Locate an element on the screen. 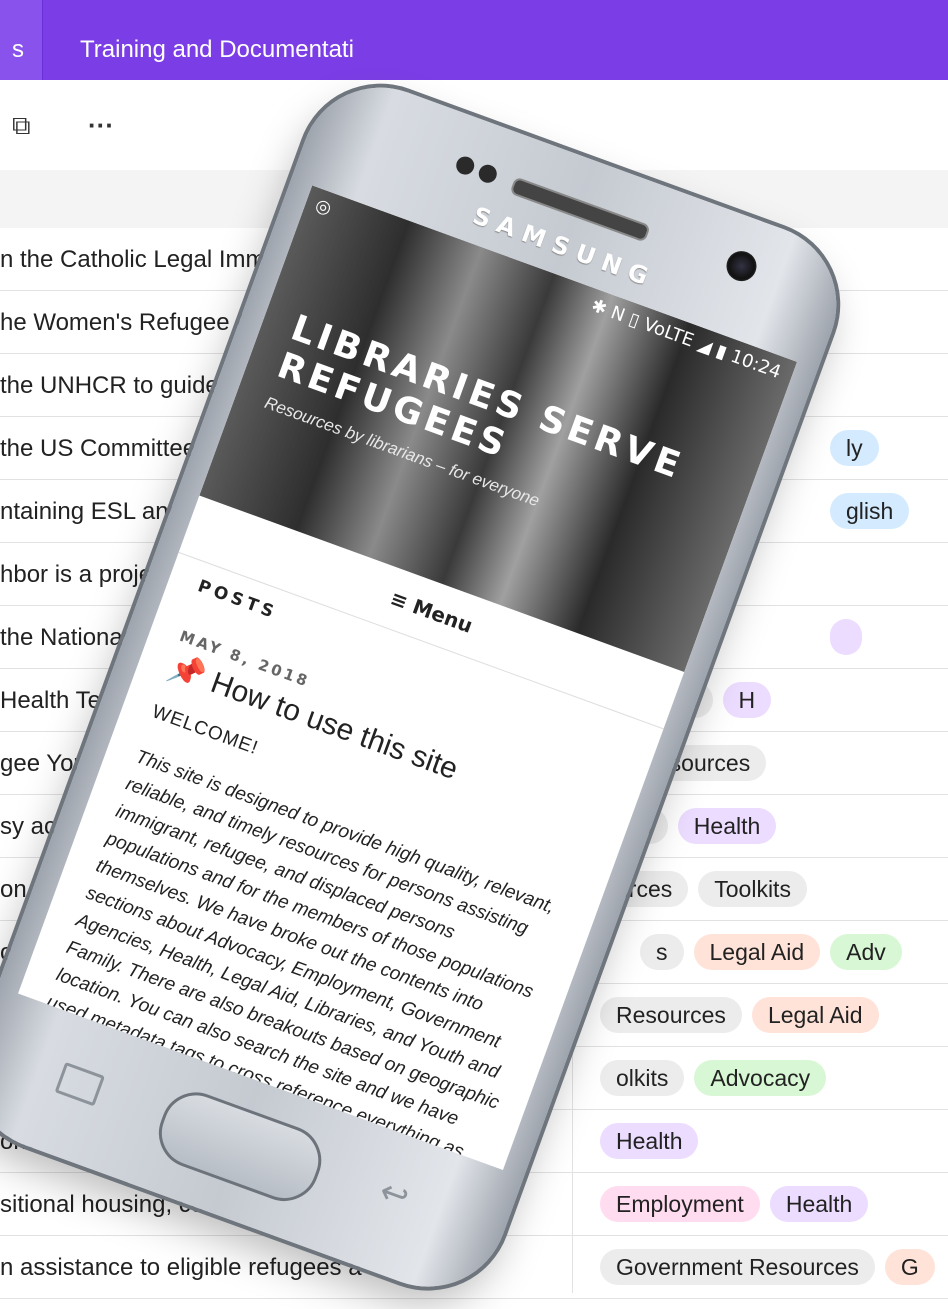 This screenshot has width=948, height=1309. pin-icon: 📌 is located at coordinates (186, 672).